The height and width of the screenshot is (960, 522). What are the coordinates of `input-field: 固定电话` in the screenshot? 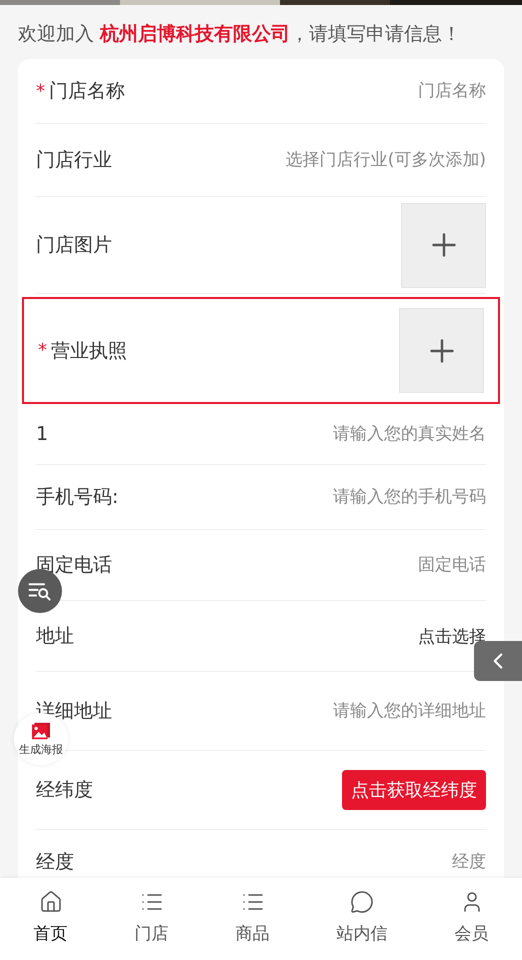 It's located at (356, 565).